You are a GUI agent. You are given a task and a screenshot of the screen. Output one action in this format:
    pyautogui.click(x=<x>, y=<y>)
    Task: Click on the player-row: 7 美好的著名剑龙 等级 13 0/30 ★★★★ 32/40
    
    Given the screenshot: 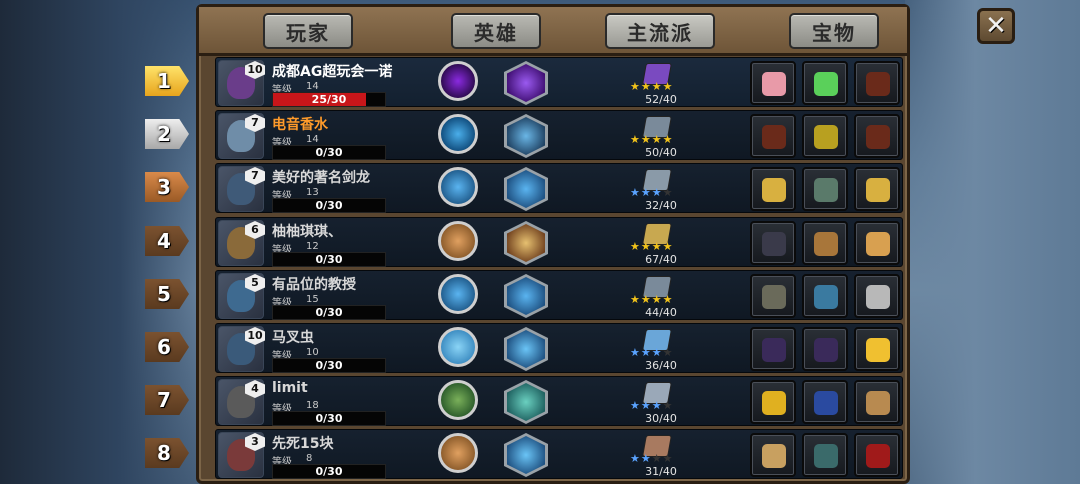 What is the action you would take?
    pyautogui.click(x=559, y=188)
    